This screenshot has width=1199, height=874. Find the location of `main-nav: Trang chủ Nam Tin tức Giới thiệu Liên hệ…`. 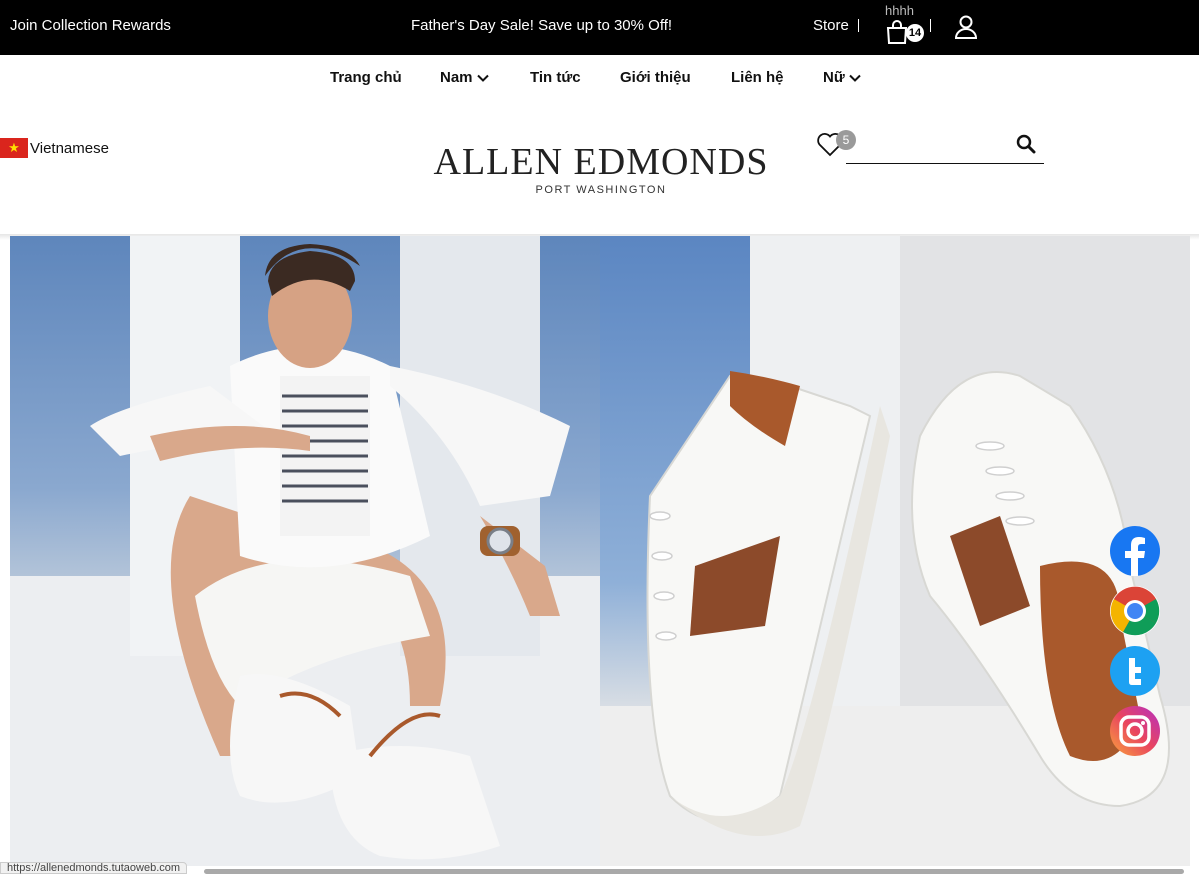

main-nav: Trang chủ Nam Tin tức Giới thiệu Liên hệ… is located at coordinates (599, 77).